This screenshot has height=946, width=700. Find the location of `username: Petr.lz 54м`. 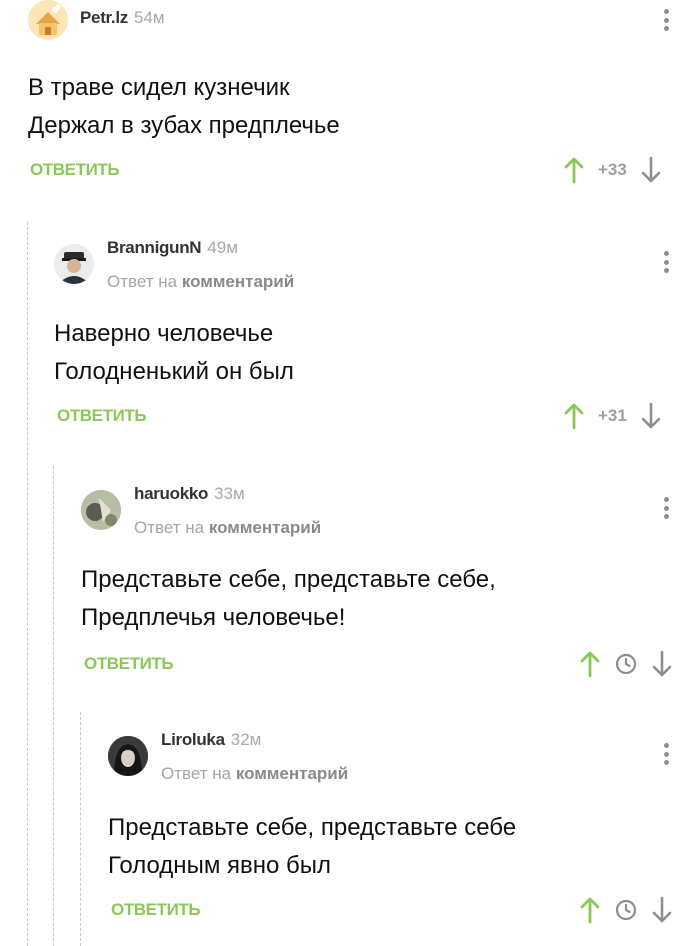

username: Petr.lz 54м is located at coordinates (122, 18).